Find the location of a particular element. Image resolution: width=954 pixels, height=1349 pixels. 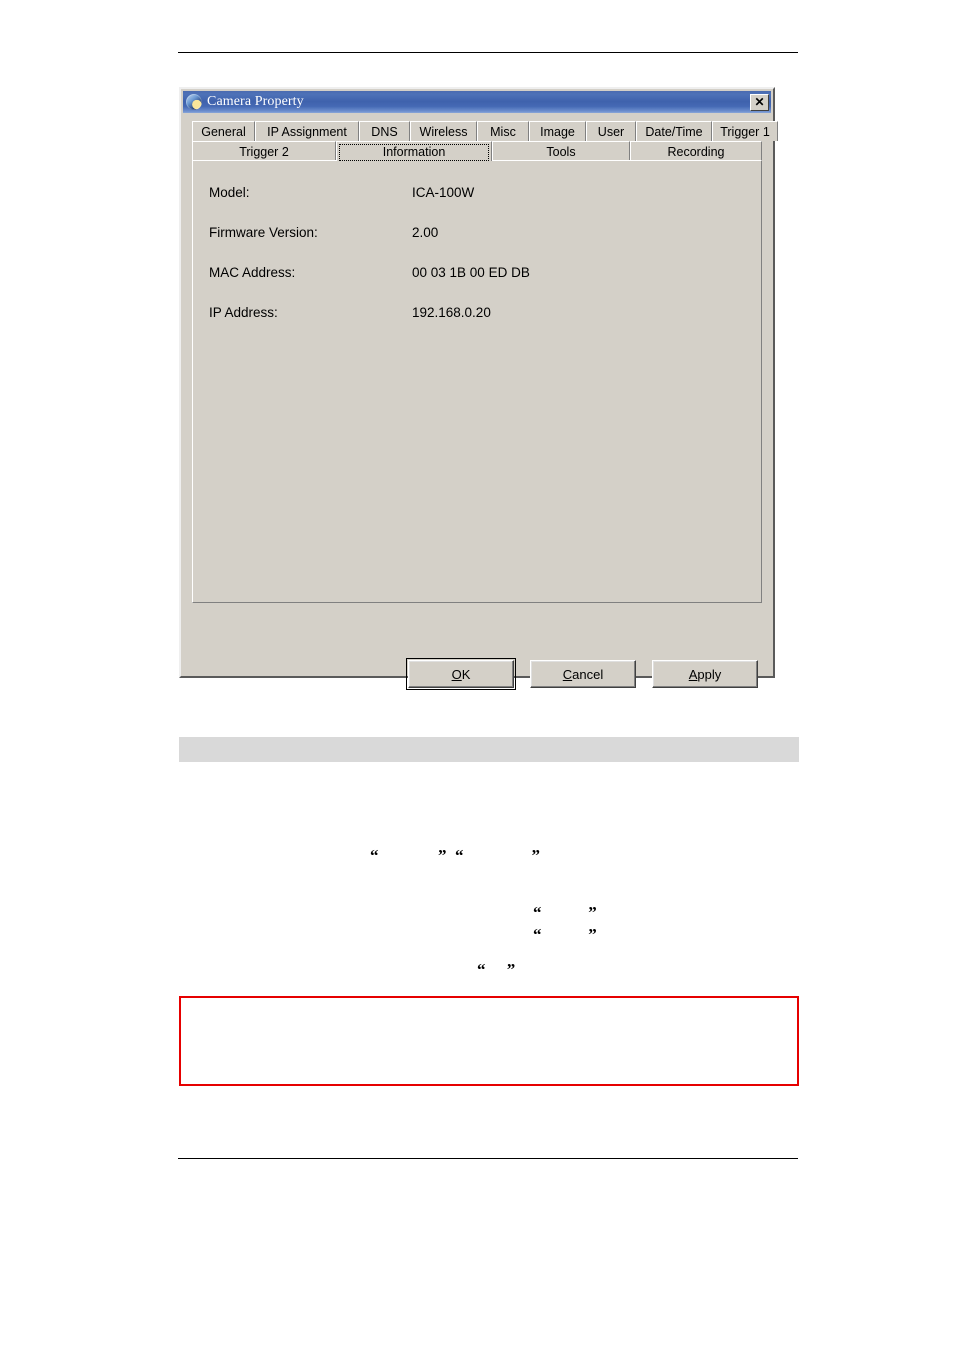

tab-trigger-1: Trigger 1 is located at coordinates (745, 131).